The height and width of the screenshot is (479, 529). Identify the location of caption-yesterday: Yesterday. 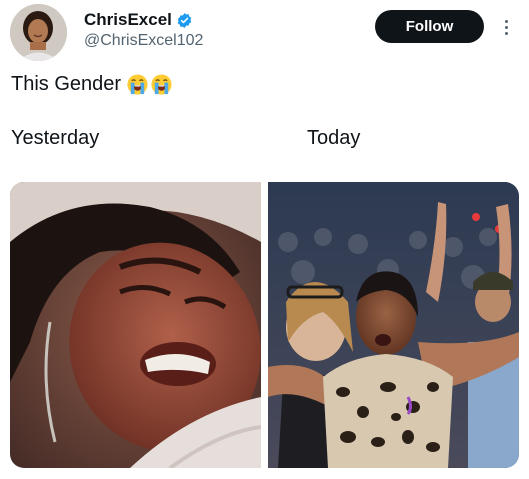
(55, 138).